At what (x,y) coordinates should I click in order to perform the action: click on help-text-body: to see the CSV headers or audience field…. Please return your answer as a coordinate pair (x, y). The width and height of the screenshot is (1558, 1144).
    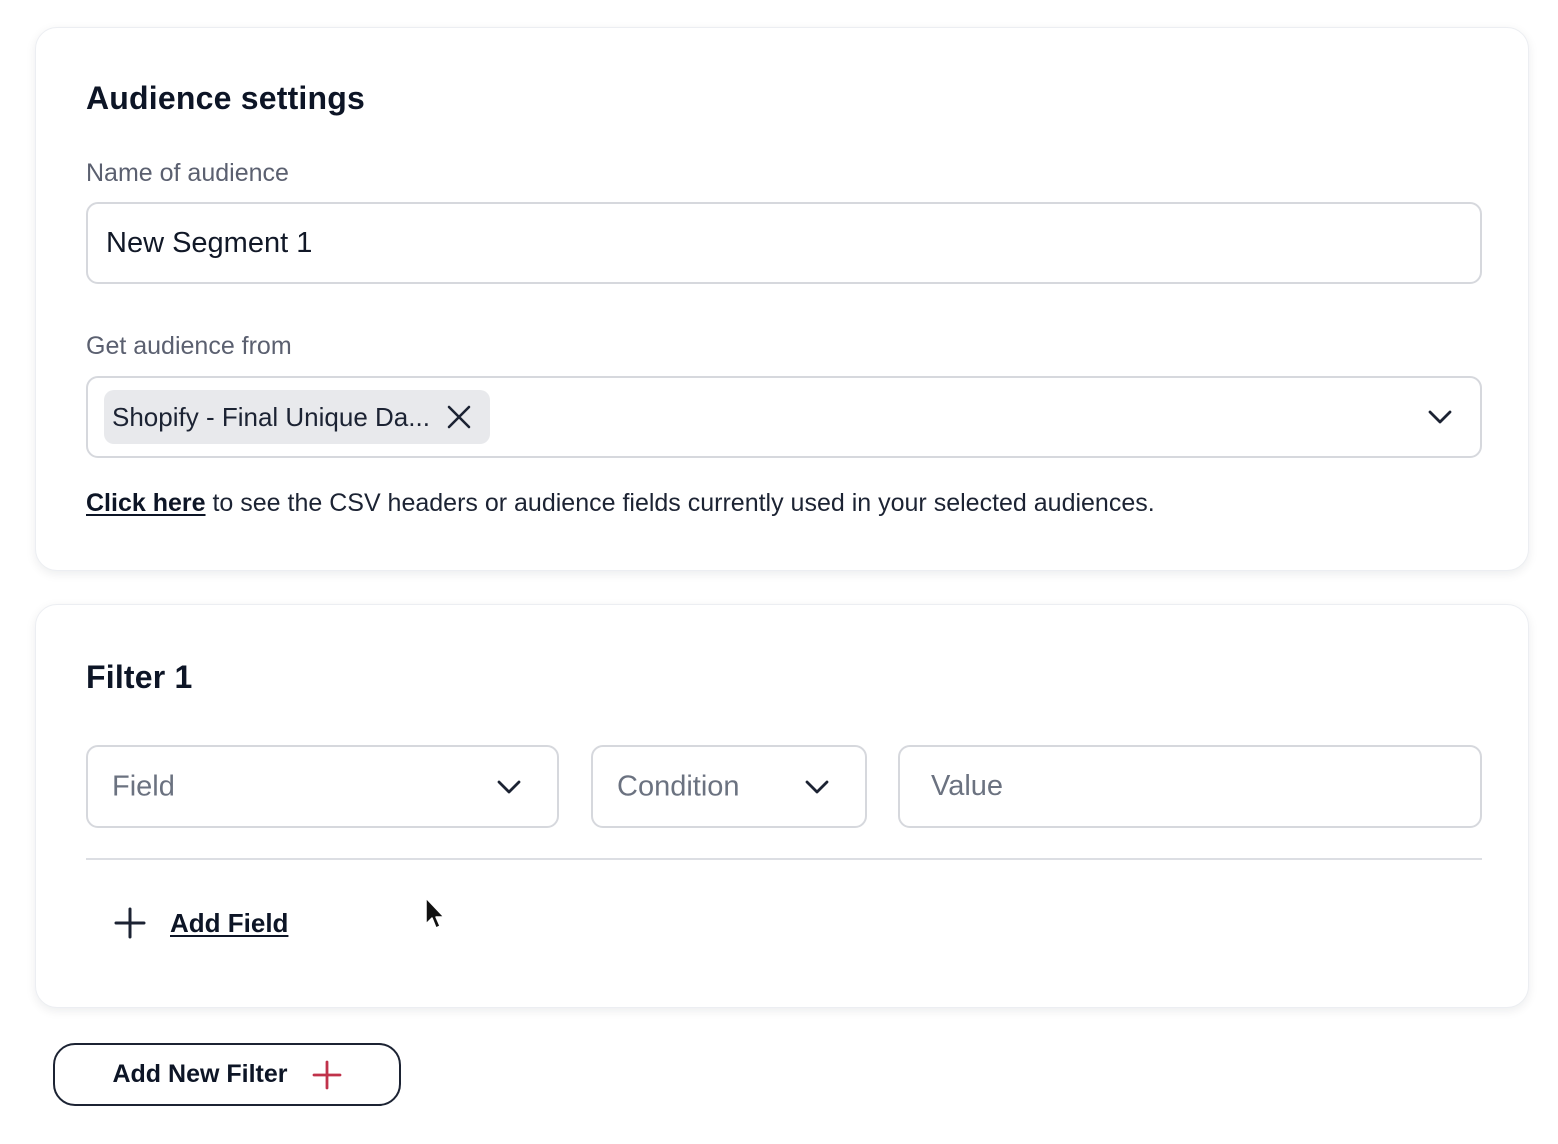
    Looking at the image, I should click on (680, 503).